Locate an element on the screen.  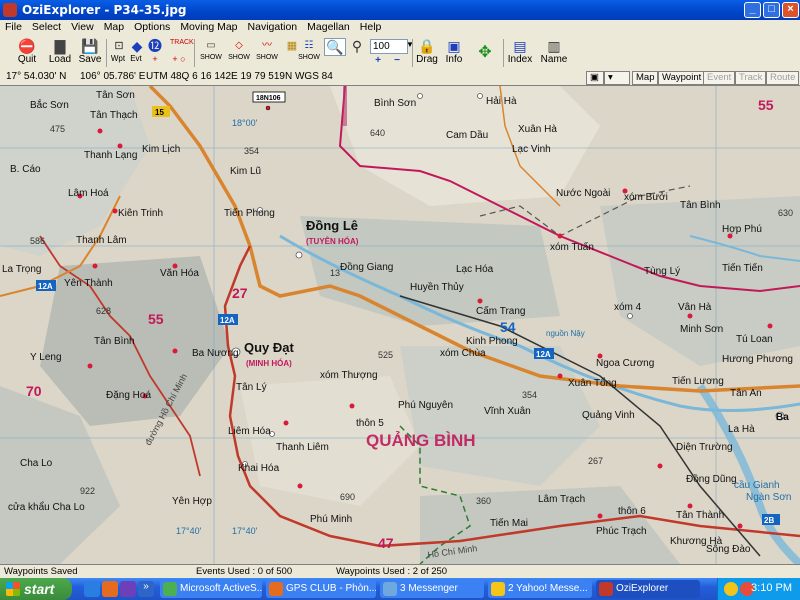
event-button: Event is located at coordinates (719, 78).